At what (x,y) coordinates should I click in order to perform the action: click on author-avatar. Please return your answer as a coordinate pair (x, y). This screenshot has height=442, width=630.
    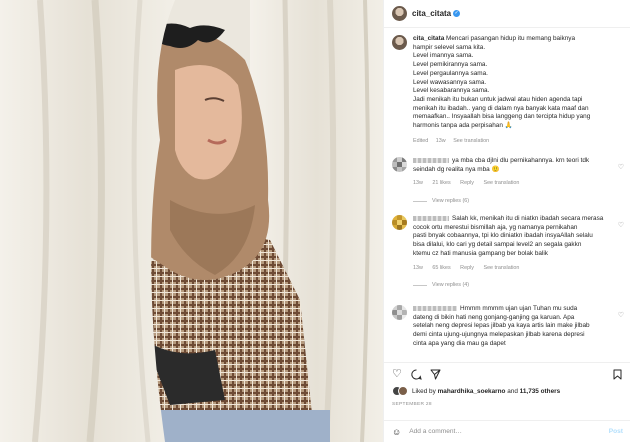
    Looking at the image, I should click on (399, 13).